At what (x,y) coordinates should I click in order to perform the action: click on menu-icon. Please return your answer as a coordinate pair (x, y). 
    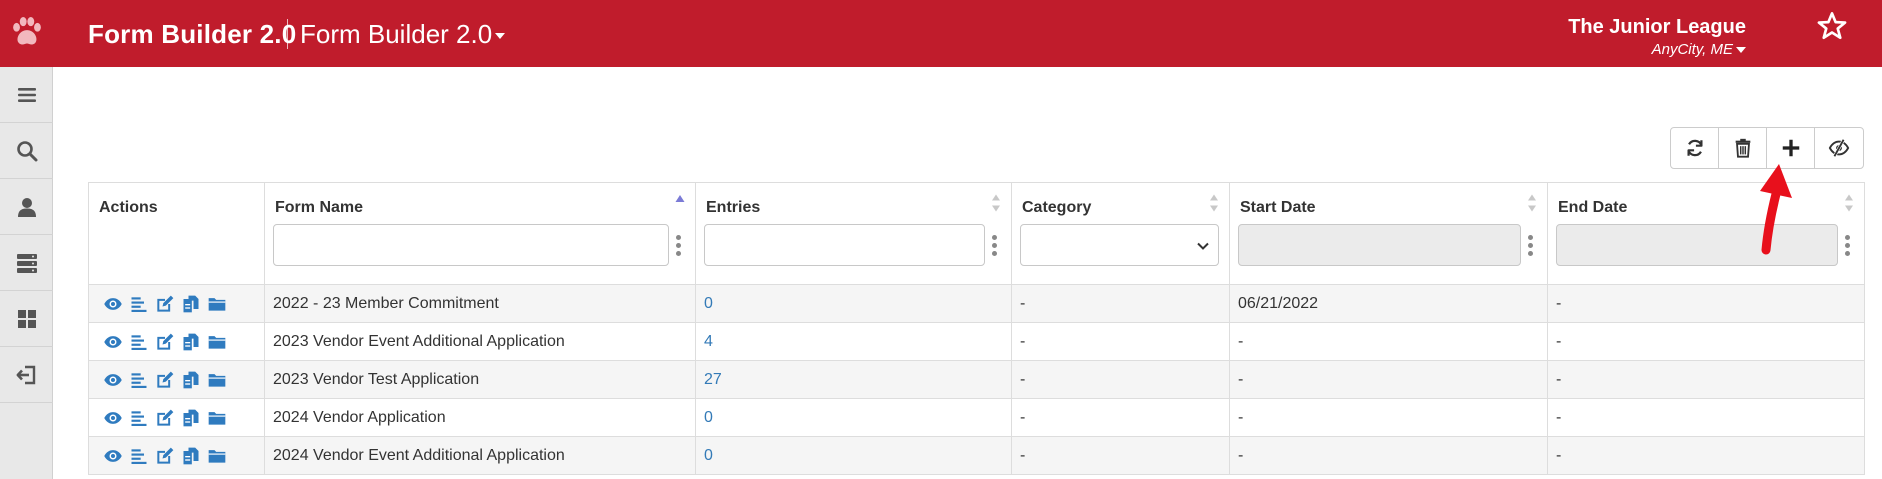
    Looking at the image, I should click on (26, 94).